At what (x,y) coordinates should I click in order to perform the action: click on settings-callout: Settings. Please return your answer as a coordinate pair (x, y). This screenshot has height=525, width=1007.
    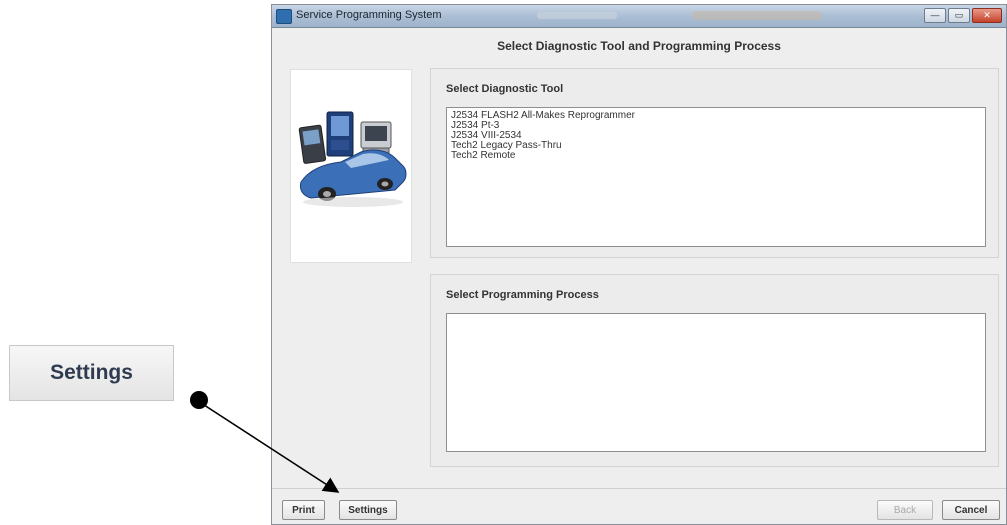
    Looking at the image, I should click on (91, 373).